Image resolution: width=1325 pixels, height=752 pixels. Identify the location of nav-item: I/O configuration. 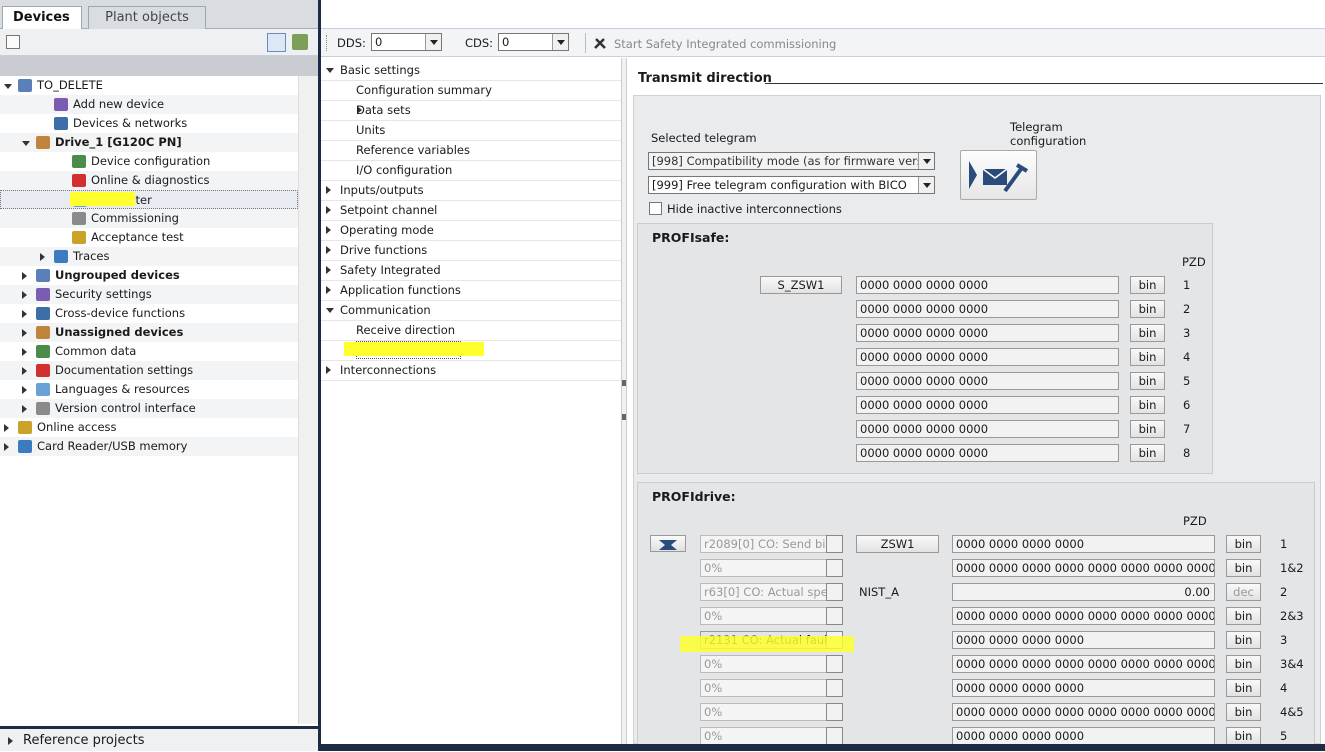
(471, 170).